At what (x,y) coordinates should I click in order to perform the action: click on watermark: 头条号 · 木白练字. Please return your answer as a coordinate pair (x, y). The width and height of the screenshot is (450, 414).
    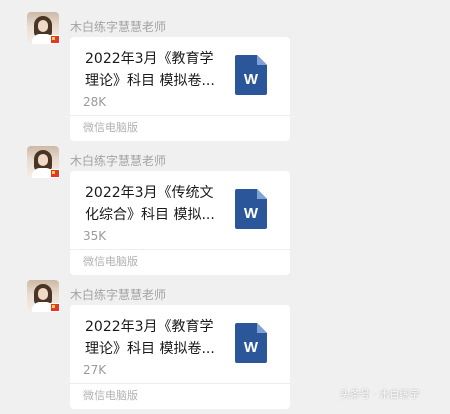
    Looking at the image, I should click on (380, 395).